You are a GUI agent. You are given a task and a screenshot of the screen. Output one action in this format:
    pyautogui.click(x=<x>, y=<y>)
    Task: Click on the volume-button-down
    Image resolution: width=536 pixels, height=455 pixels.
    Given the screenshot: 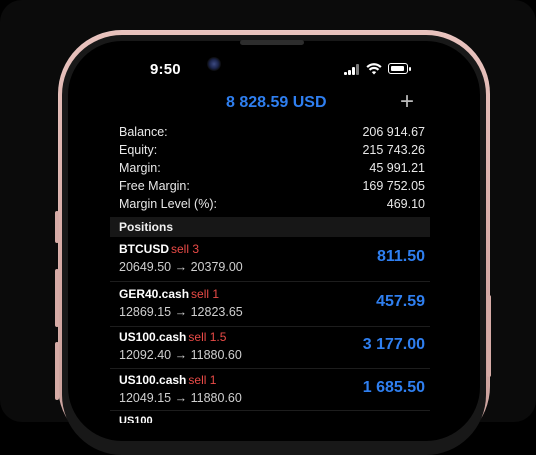 What is the action you would take?
    pyautogui.click(x=57, y=371)
    